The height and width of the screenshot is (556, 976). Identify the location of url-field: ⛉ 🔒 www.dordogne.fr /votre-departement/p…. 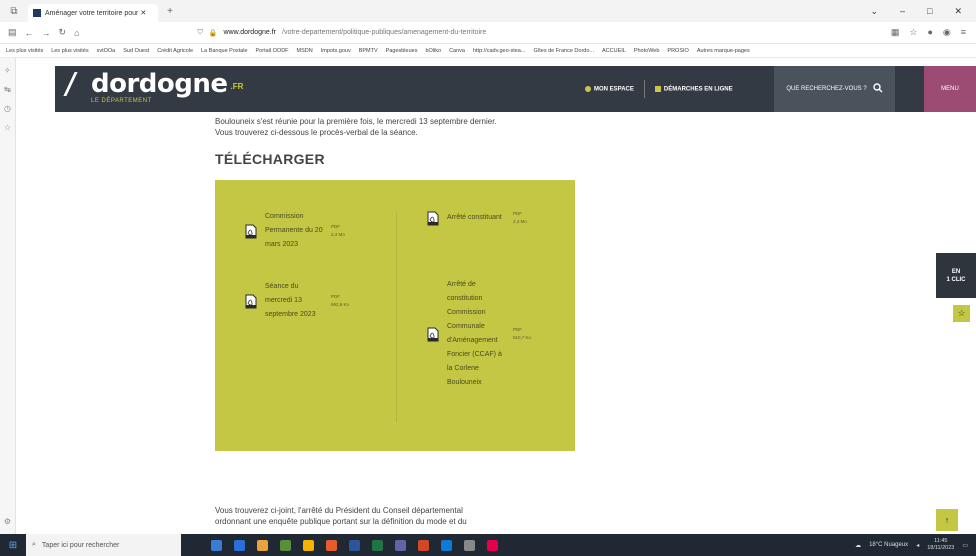
(478, 33).